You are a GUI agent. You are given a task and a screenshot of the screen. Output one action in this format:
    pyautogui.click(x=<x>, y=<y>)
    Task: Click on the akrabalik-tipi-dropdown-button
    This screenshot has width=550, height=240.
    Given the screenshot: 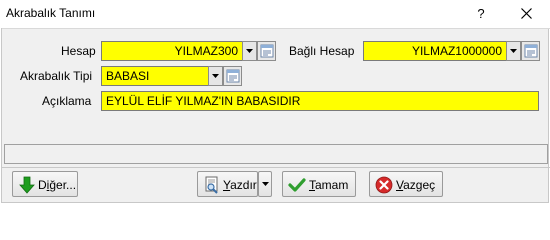 What is the action you would take?
    pyautogui.click(x=215, y=76)
    